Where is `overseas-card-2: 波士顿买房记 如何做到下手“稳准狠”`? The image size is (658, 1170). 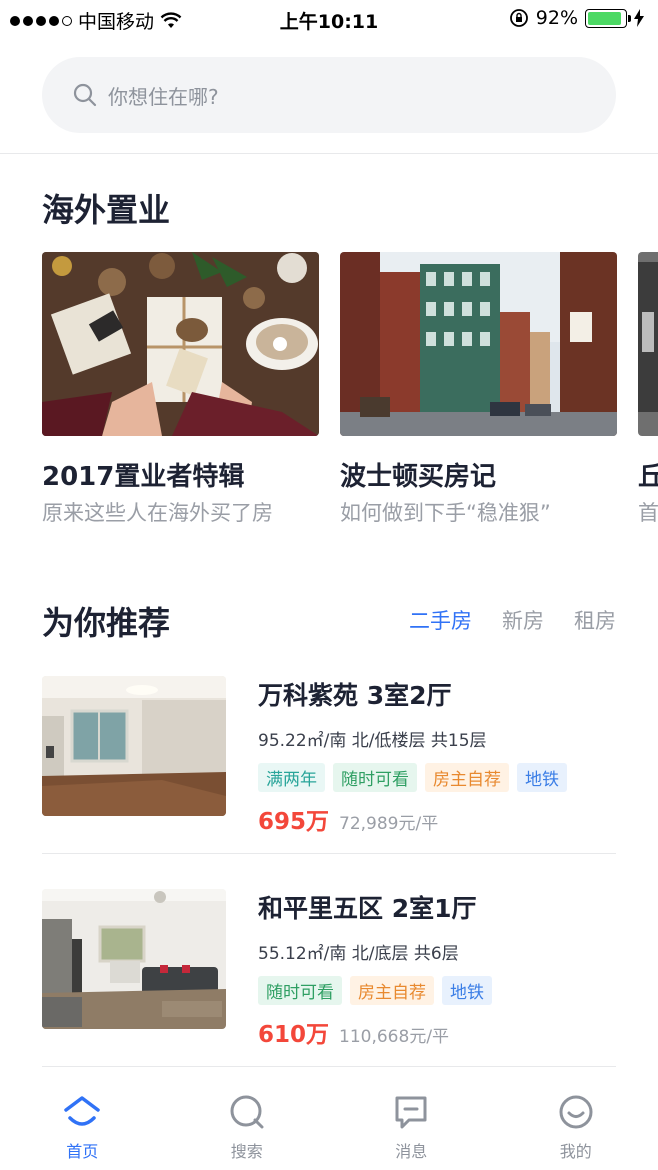
overseas-card-2: 波士顿买房记 如何做到下手“稳准狠” is located at coordinates (478, 389).